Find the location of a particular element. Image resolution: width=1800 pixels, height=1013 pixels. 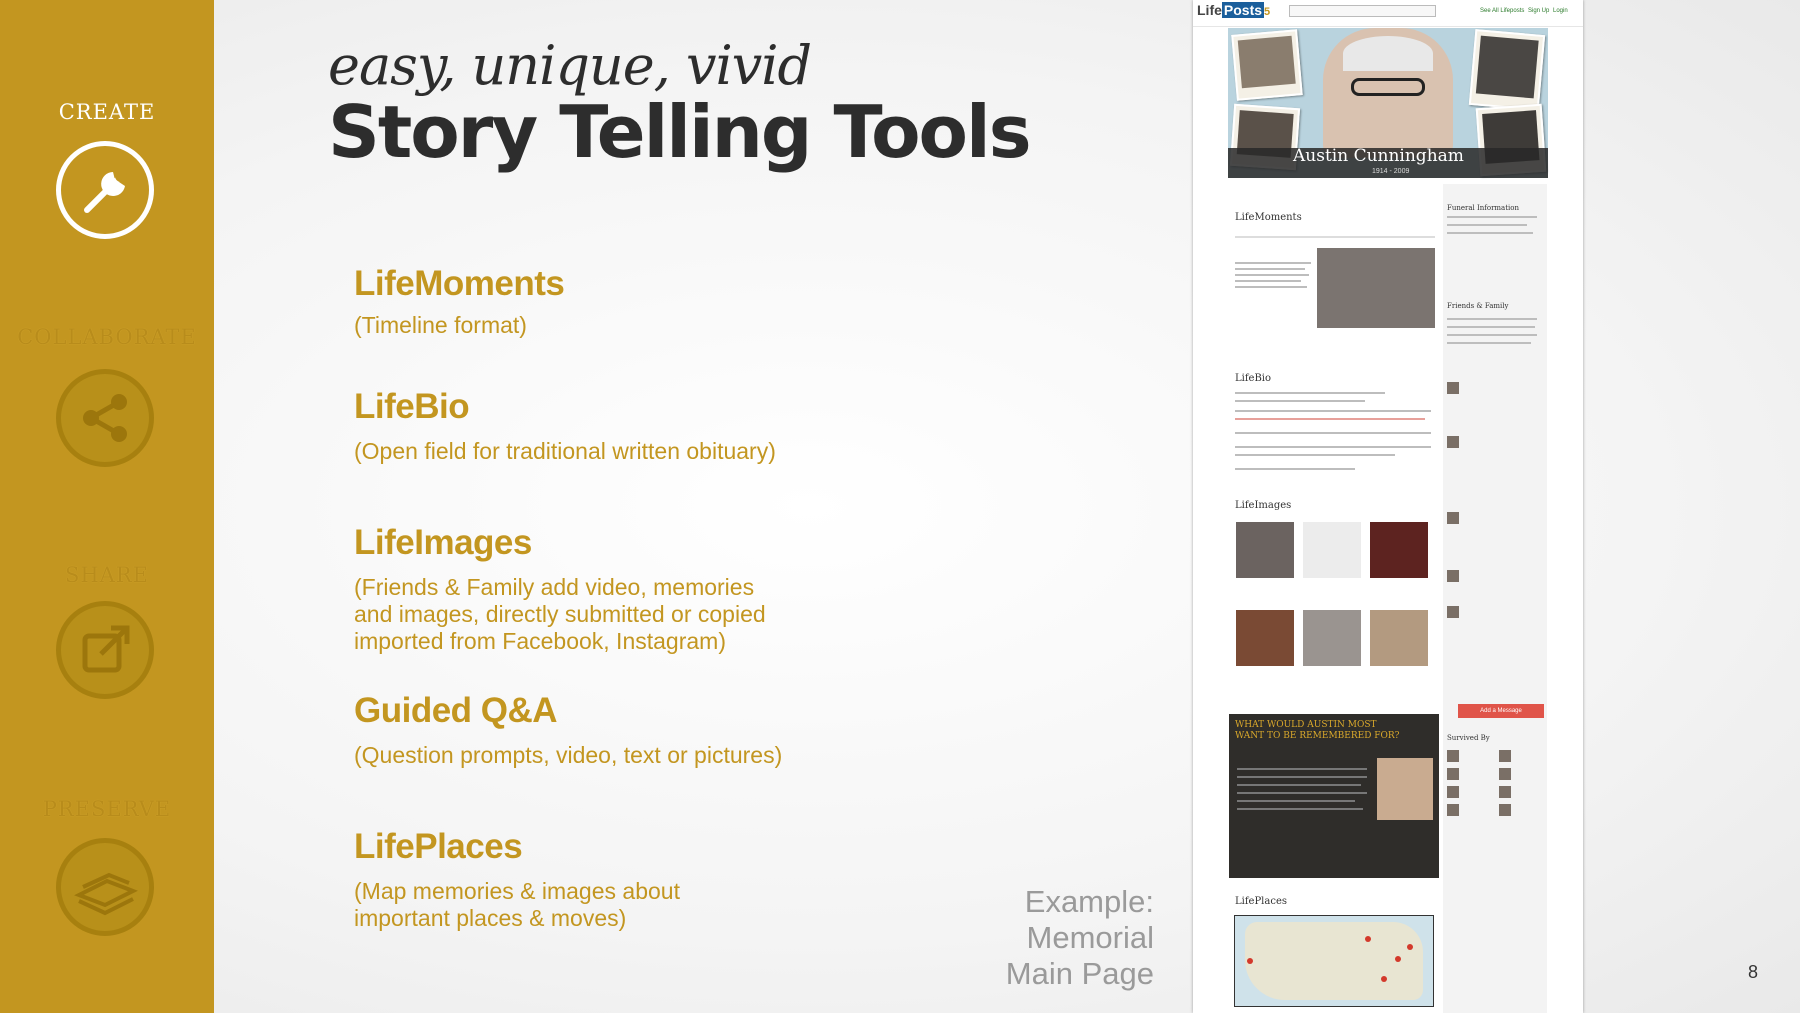

example-line: Main Page is located at coordinates (1079, 973).